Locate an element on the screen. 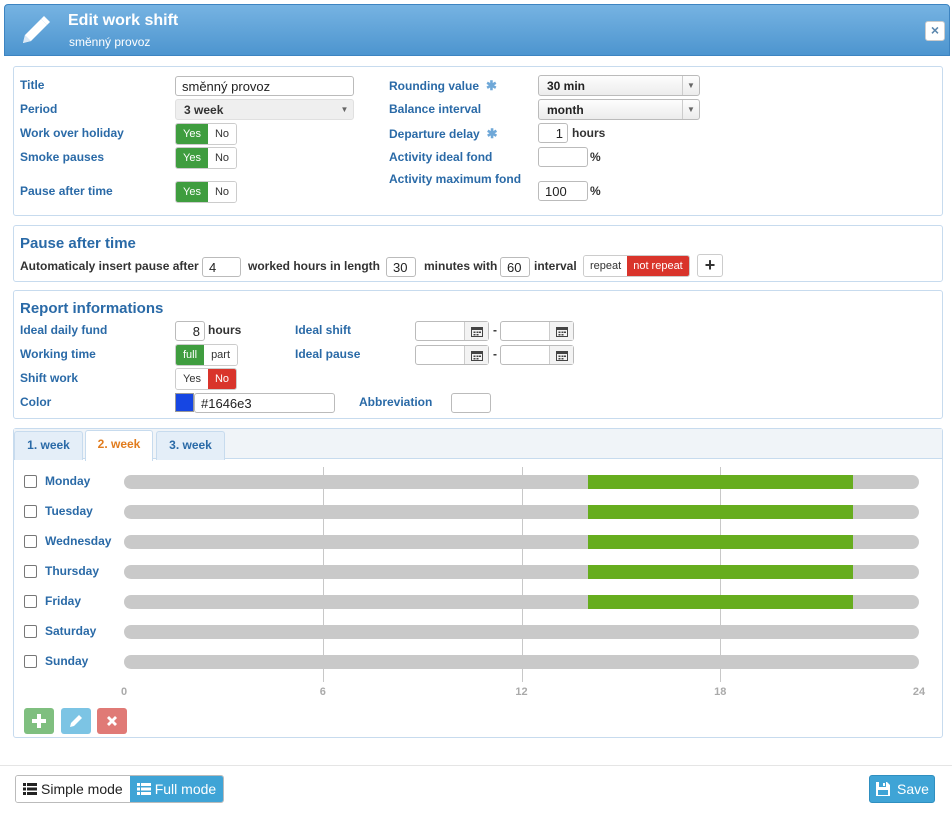 Image resolution: width=952 pixels, height=813 pixels. departure-label-text: Departure delay is located at coordinates (434, 134).